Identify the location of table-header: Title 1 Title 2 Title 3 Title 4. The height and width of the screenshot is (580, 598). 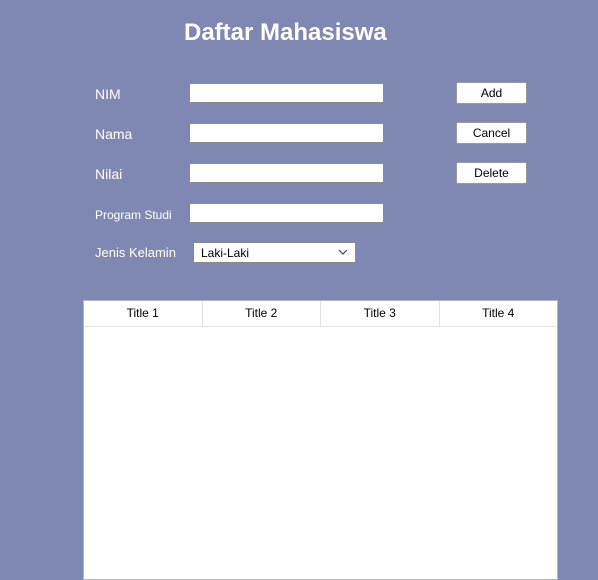
(320, 314).